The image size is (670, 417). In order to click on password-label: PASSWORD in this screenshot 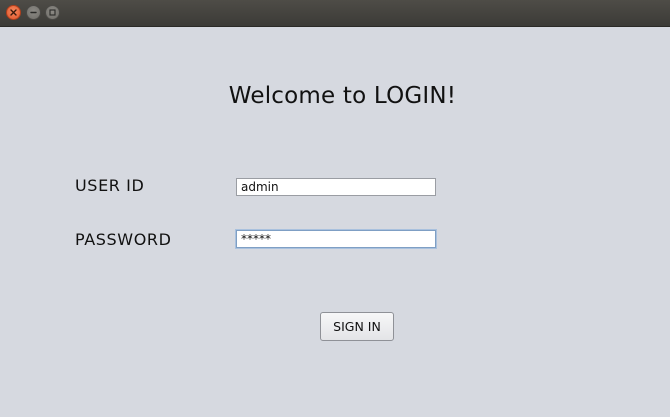, I will do `click(123, 239)`.